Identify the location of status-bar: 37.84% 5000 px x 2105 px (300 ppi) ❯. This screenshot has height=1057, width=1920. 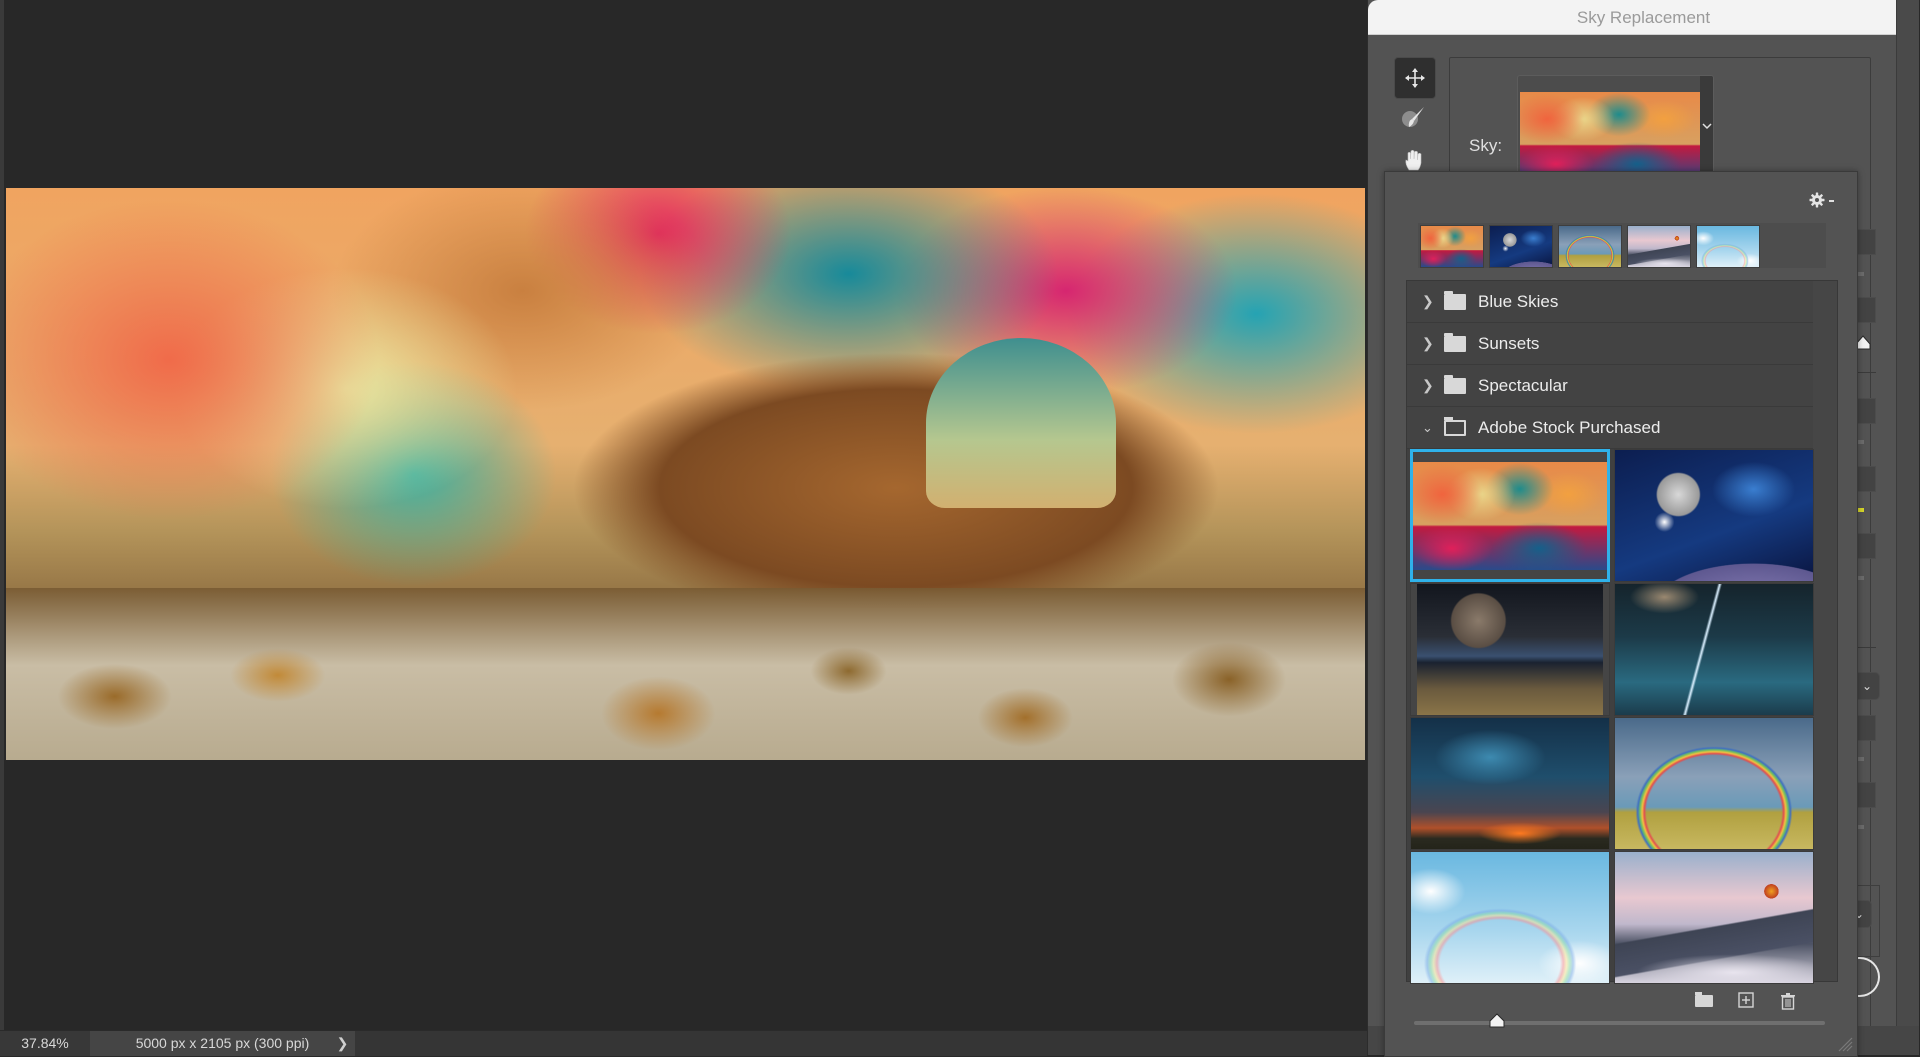
(683, 1043).